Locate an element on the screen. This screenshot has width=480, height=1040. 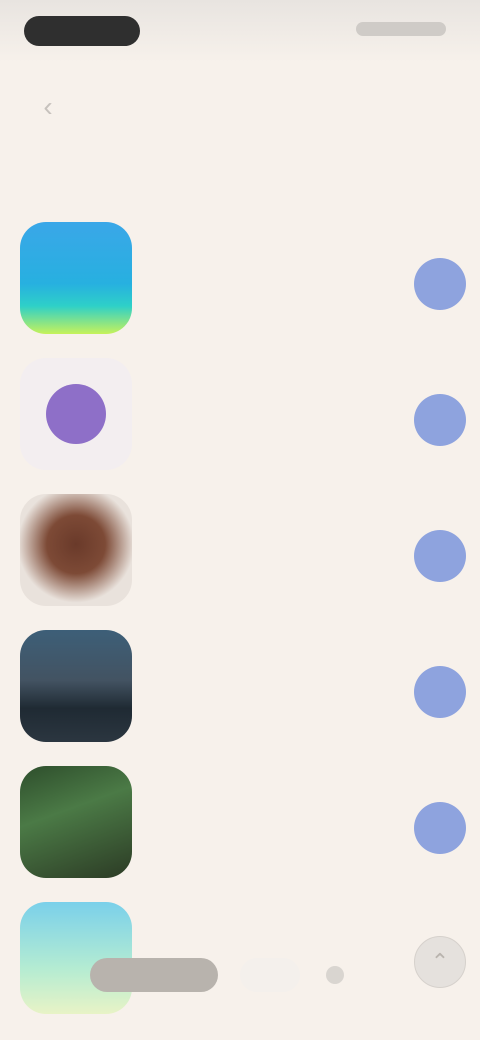
bottom-nav is located at coordinates (240, 975).